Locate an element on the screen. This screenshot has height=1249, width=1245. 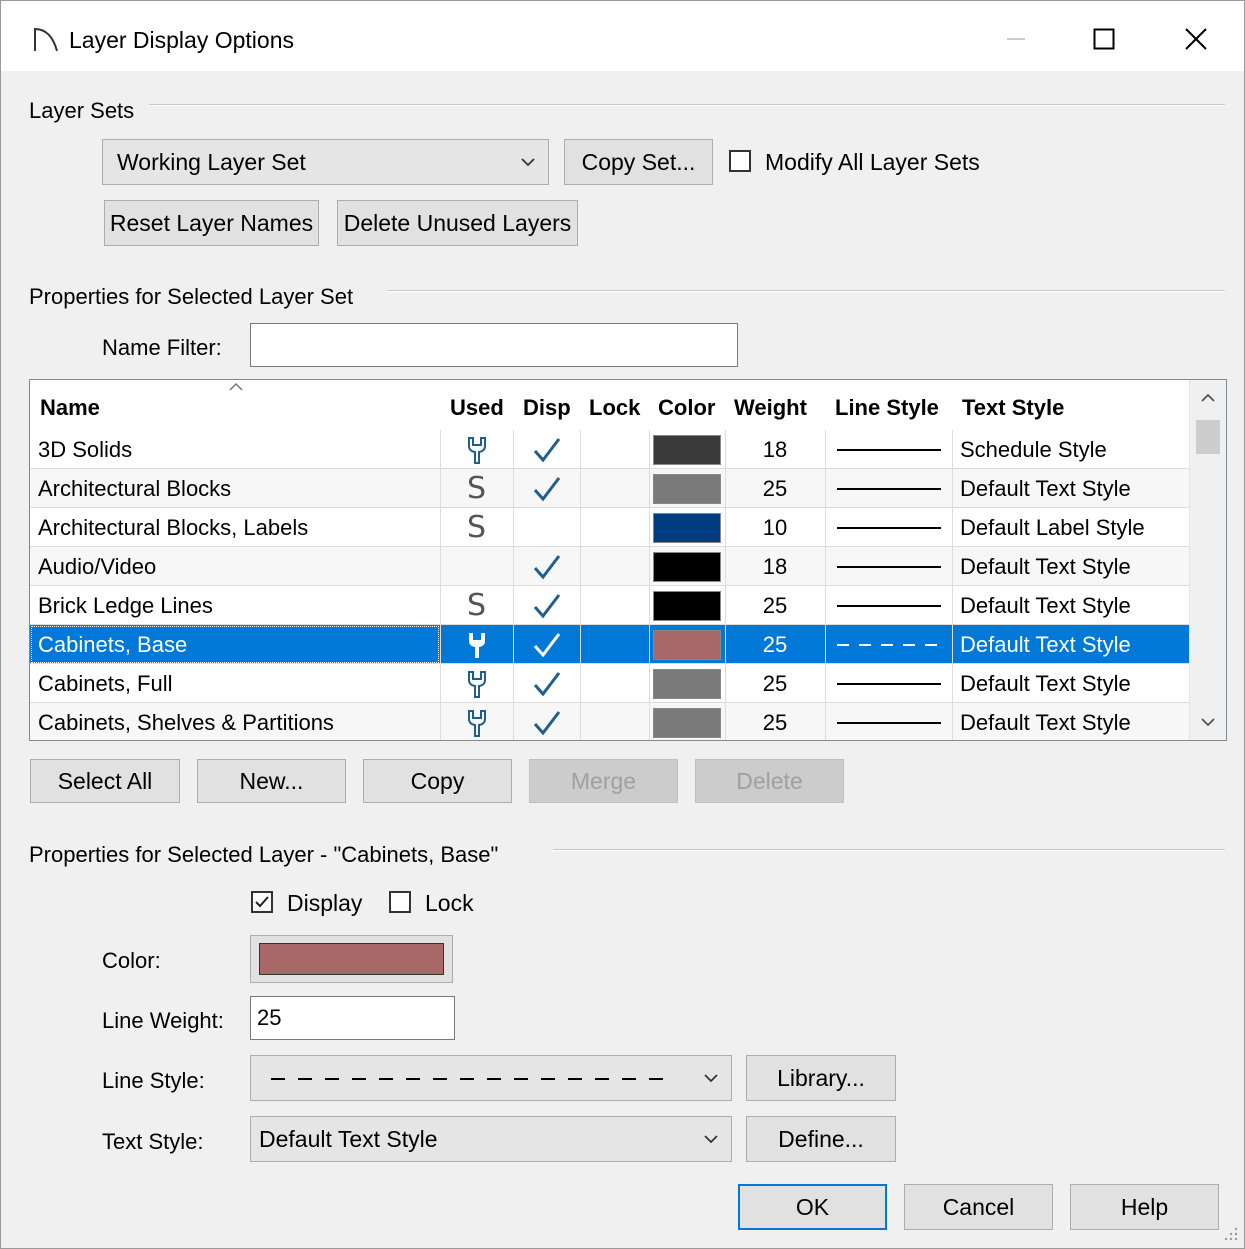
delete-unused-layers-button: Delete Unused Layers is located at coordinates (457, 223).